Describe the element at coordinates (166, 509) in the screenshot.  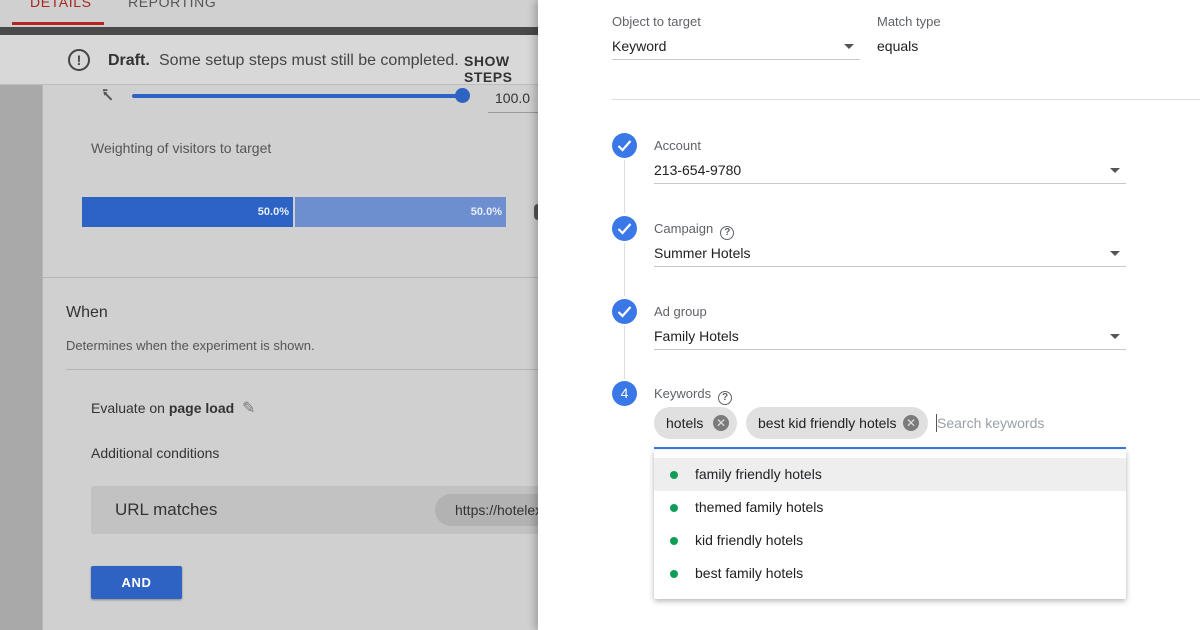
I see `url-matches-label: URL matches` at that location.